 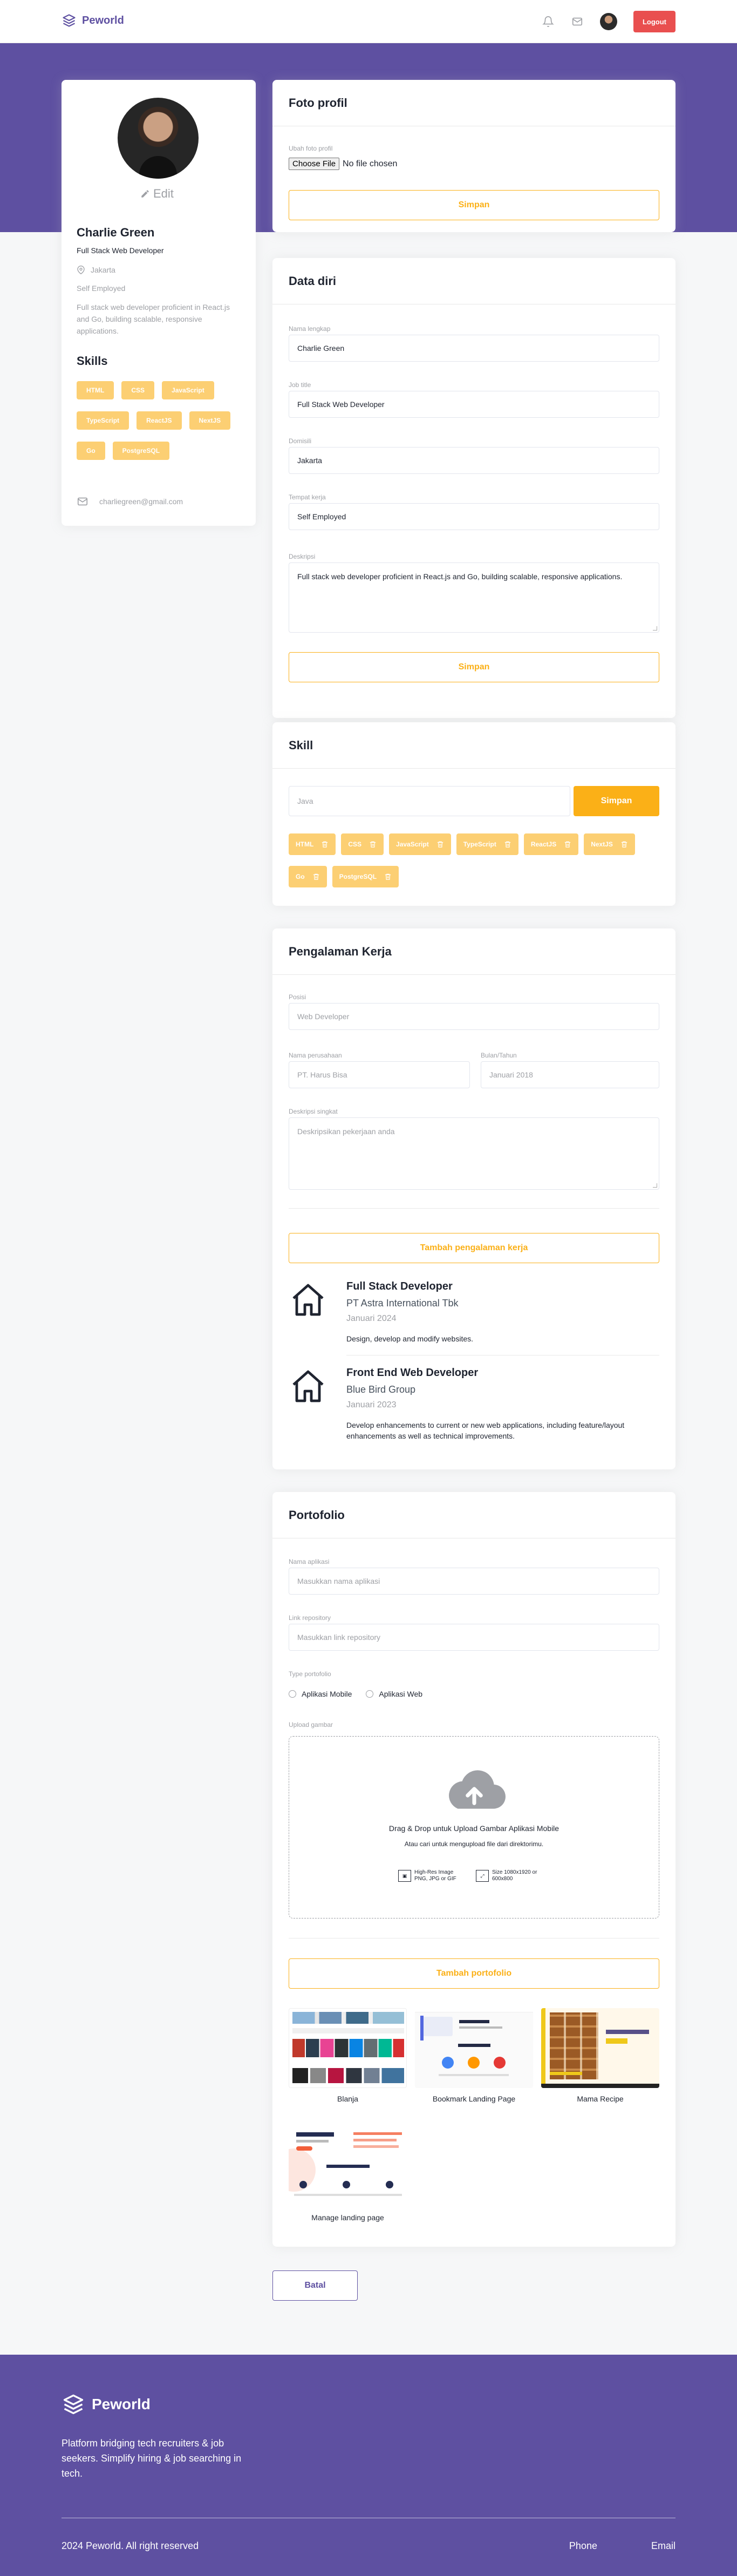 I want to click on save-photo-button: Simpan, so click(x=474, y=205).